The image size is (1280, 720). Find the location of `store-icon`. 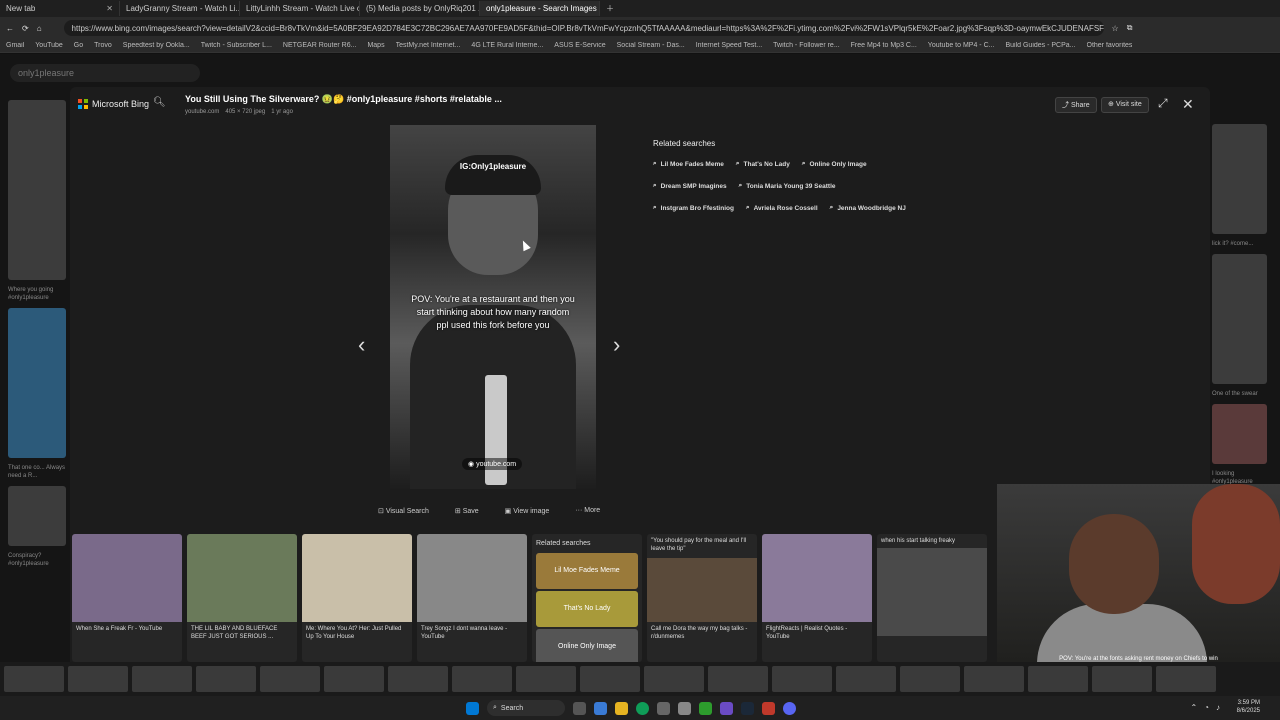

store-icon is located at coordinates (663, 708).